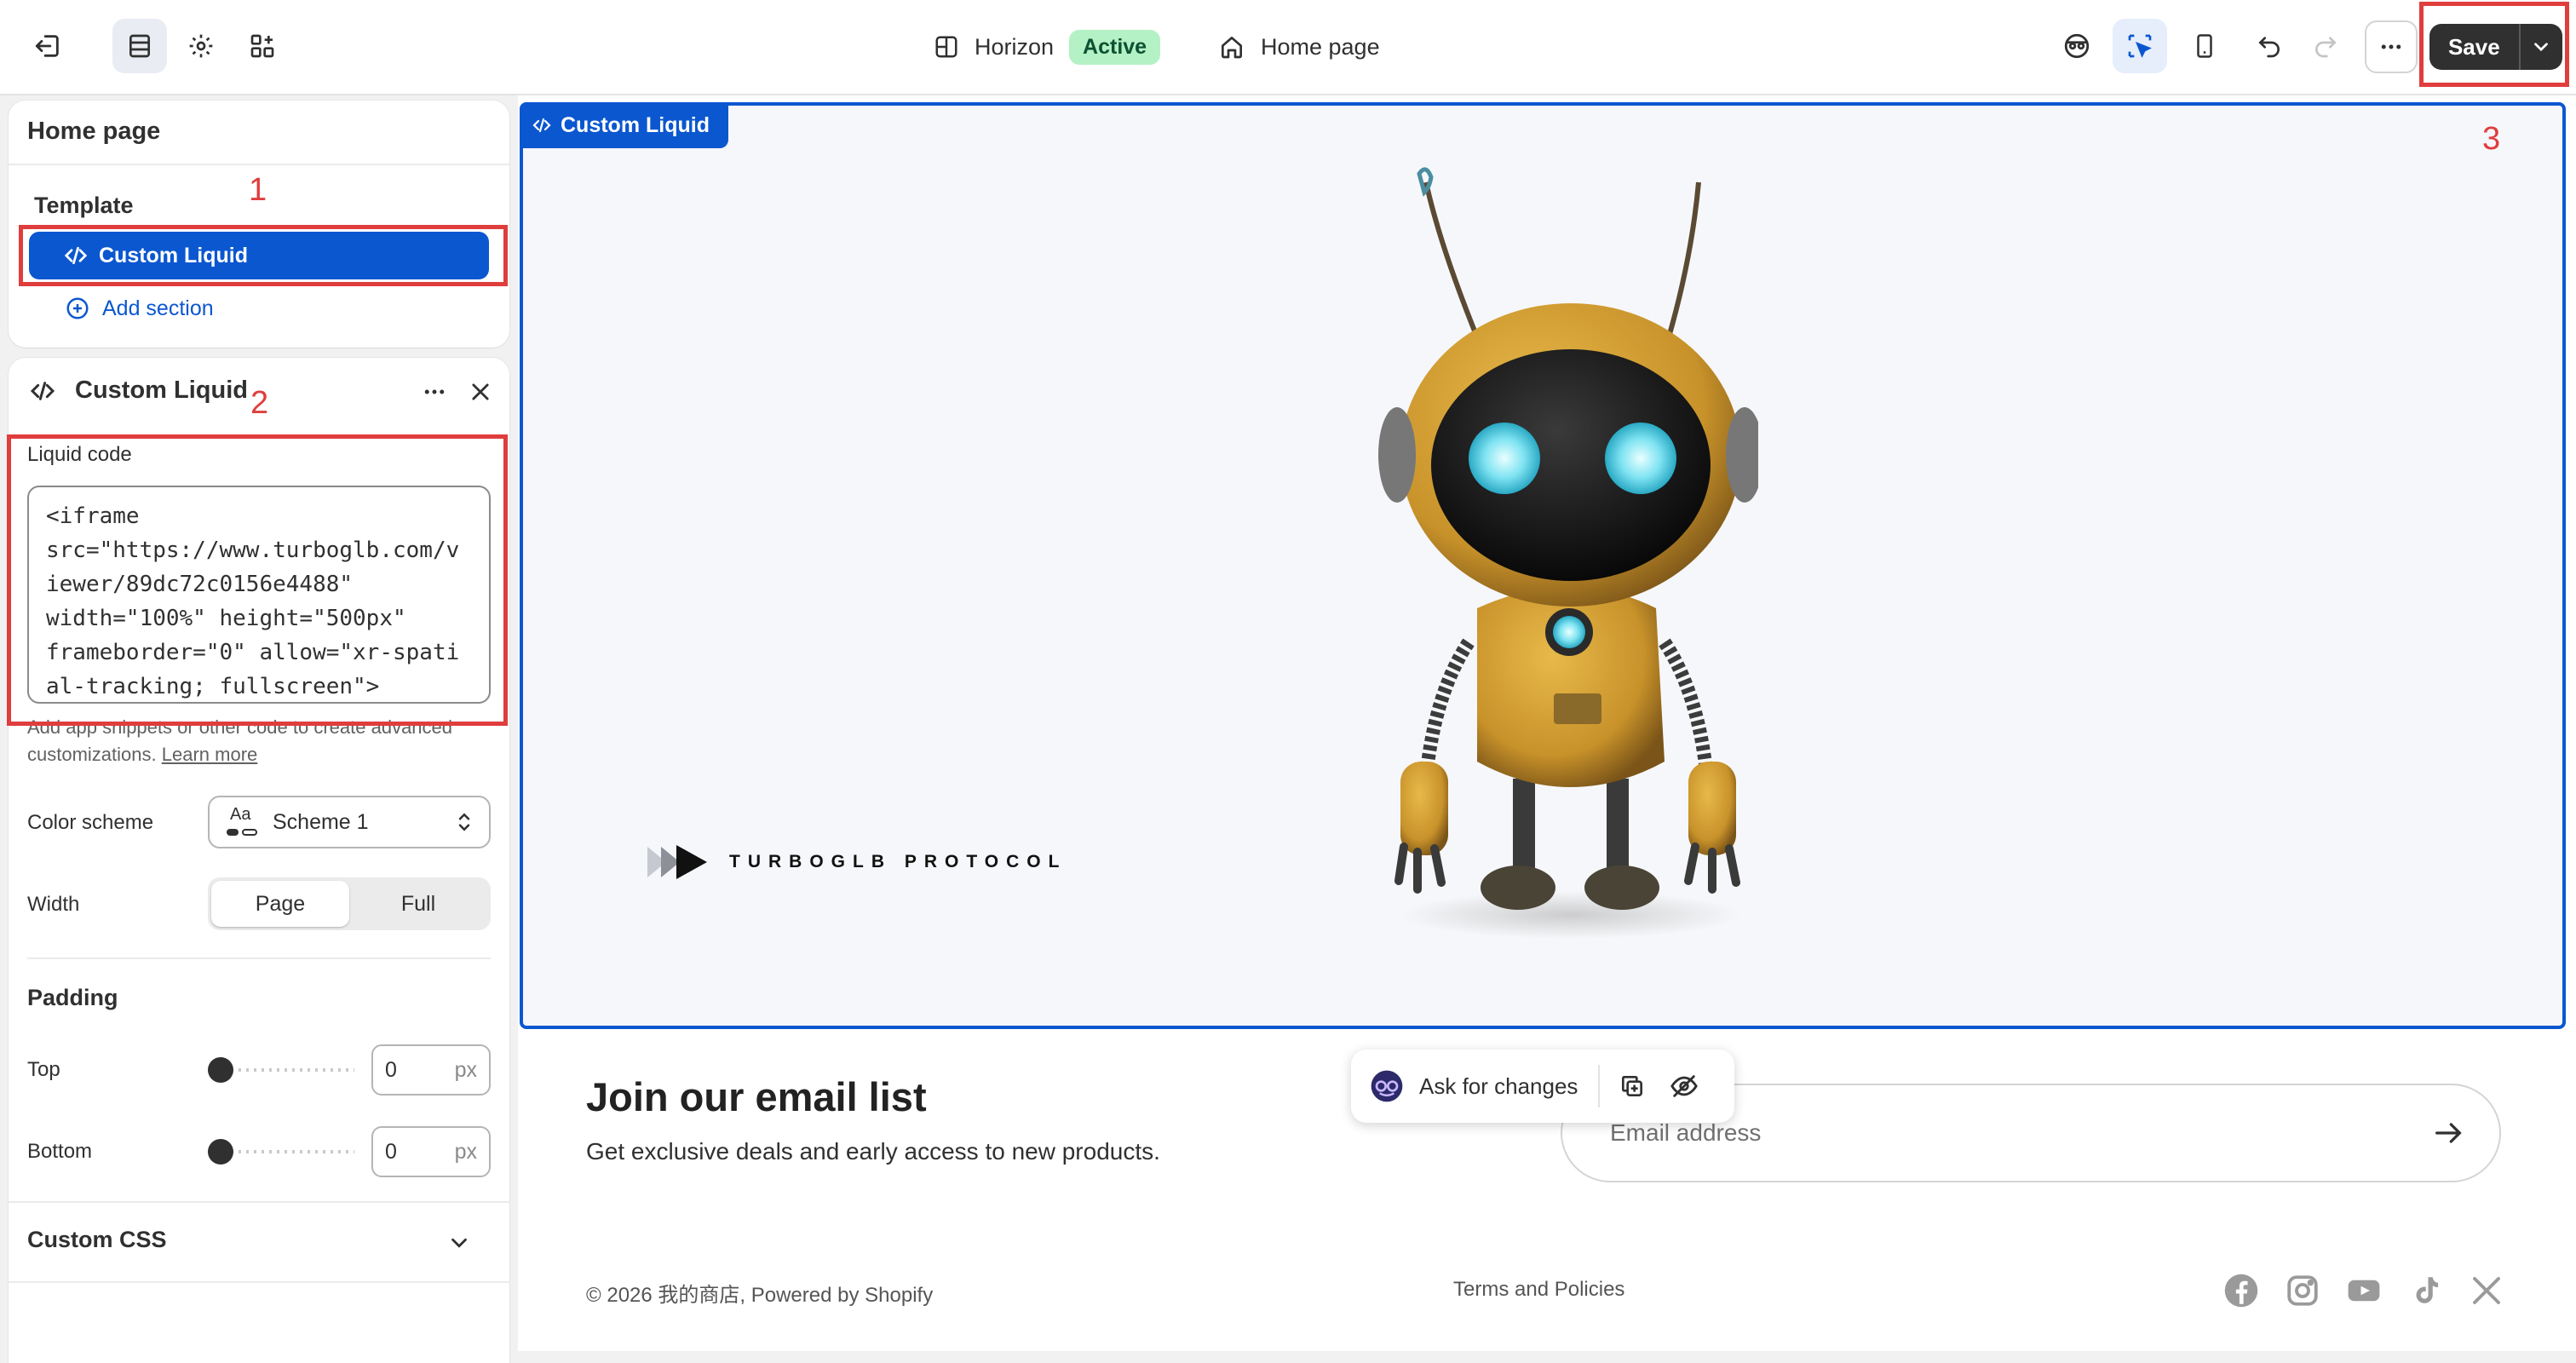 The width and height of the screenshot is (2576, 1363). What do you see at coordinates (2487, 1291) in the screenshot?
I see `x-icon` at bounding box center [2487, 1291].